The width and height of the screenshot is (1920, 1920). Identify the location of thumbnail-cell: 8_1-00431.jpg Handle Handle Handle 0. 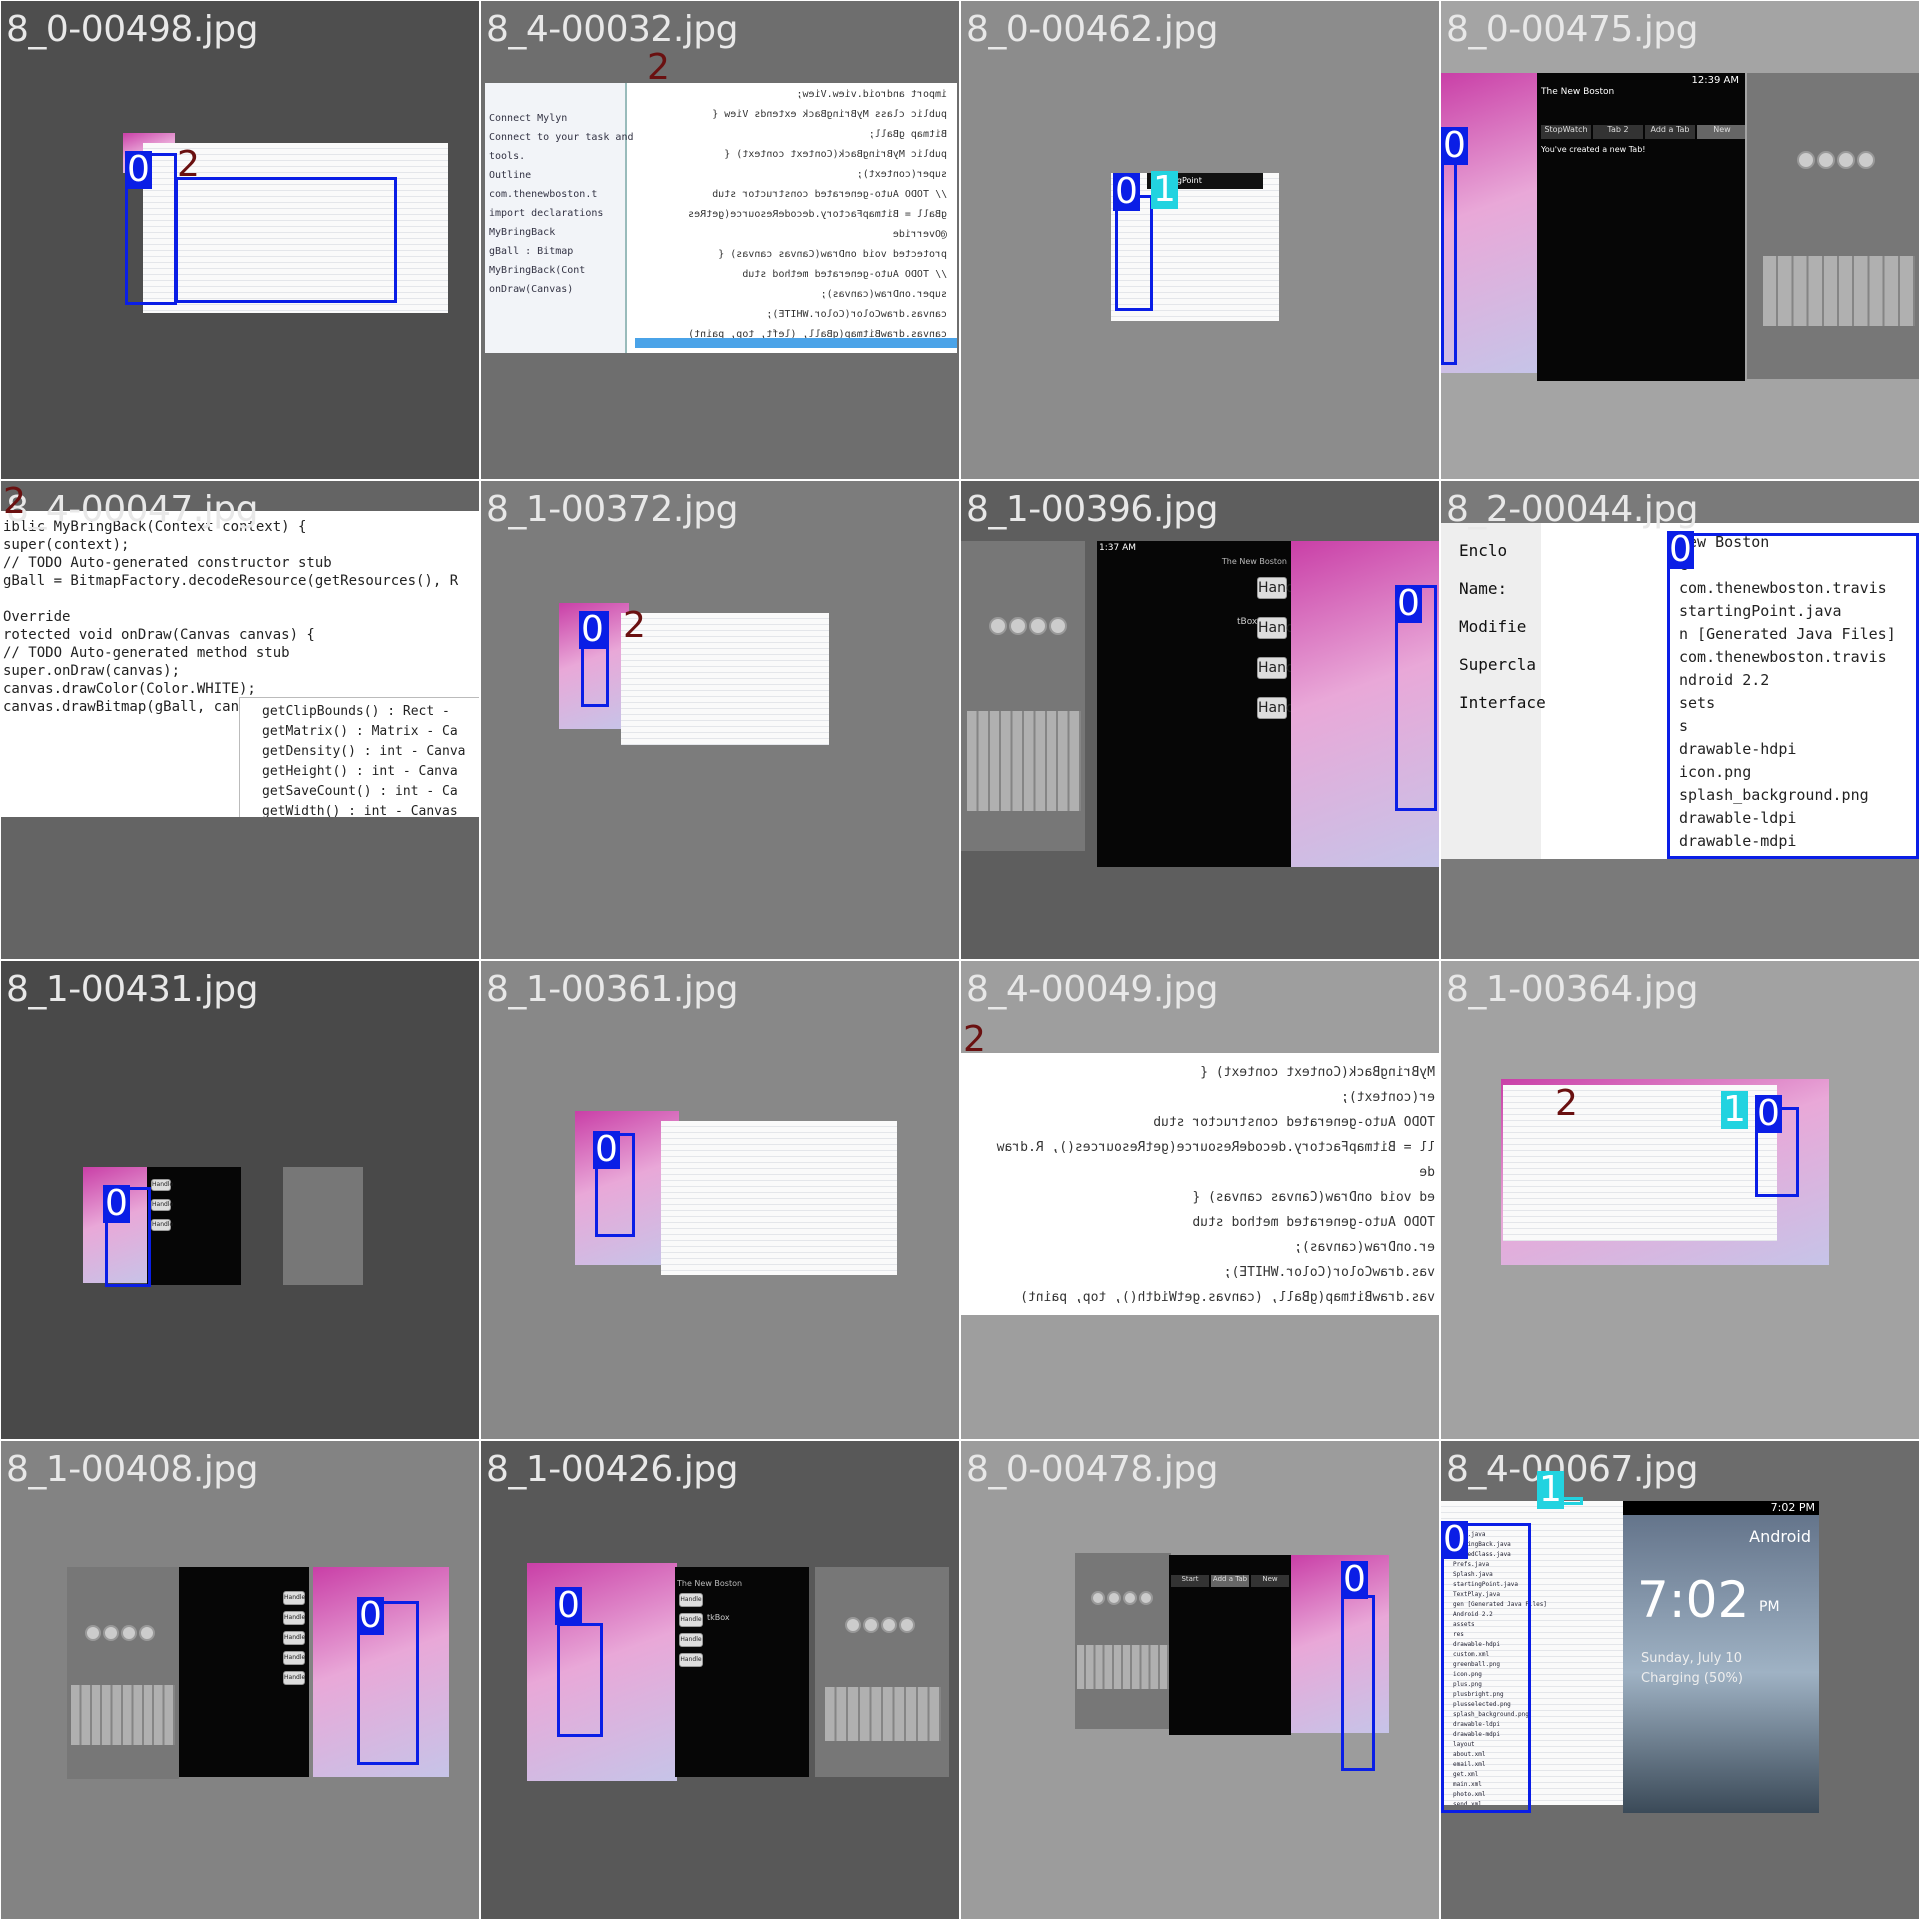
(240, 1200).